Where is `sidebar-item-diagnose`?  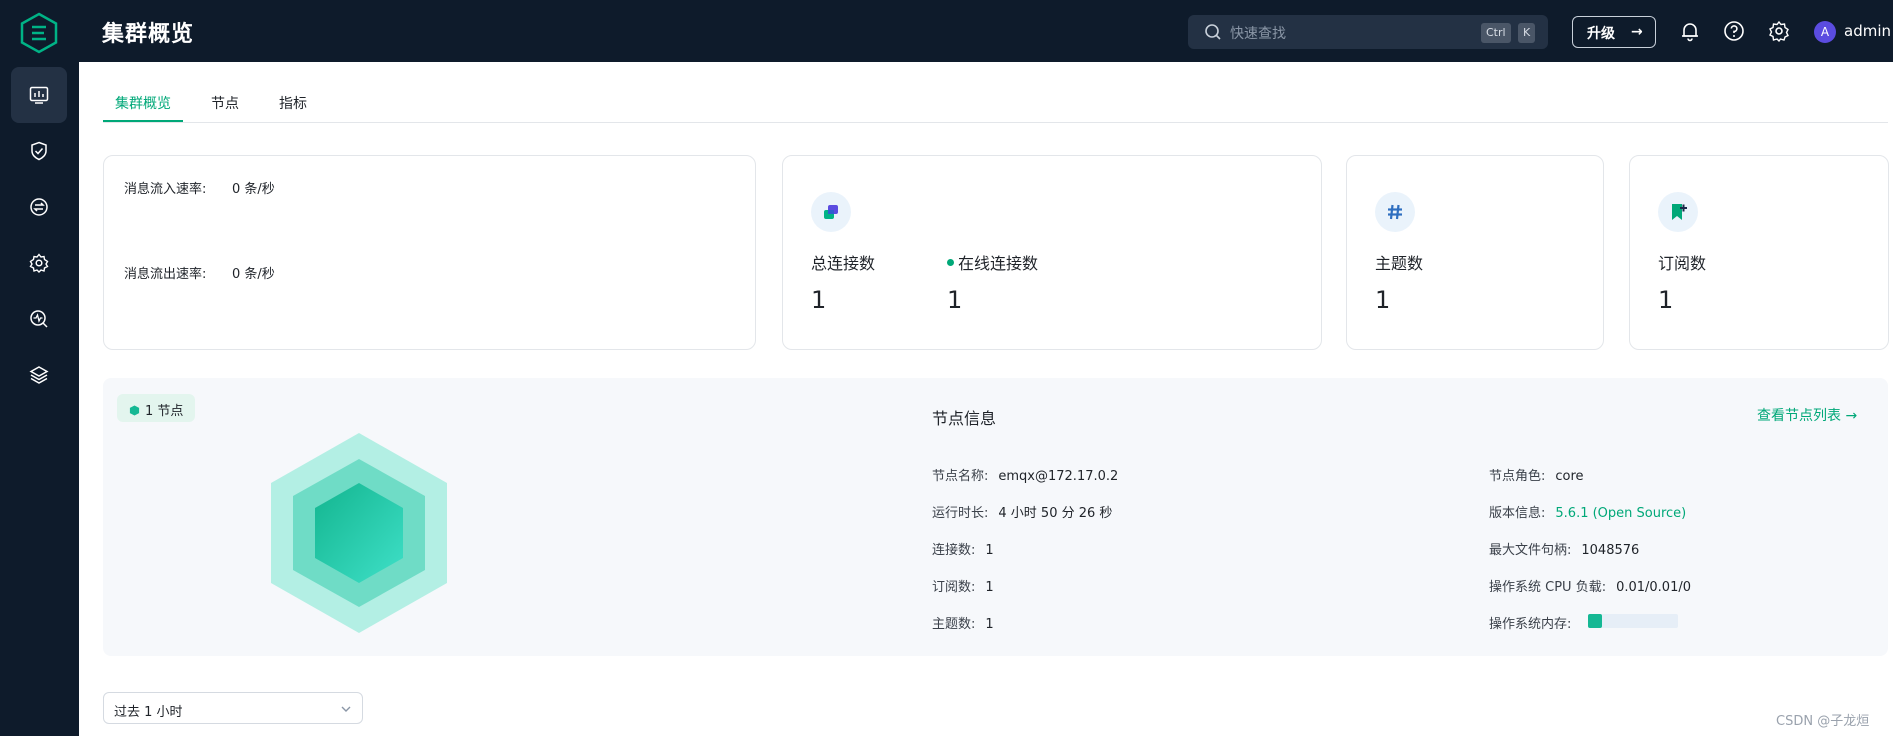
sidebar-item-diagnose is located at coordinates (39, 319).